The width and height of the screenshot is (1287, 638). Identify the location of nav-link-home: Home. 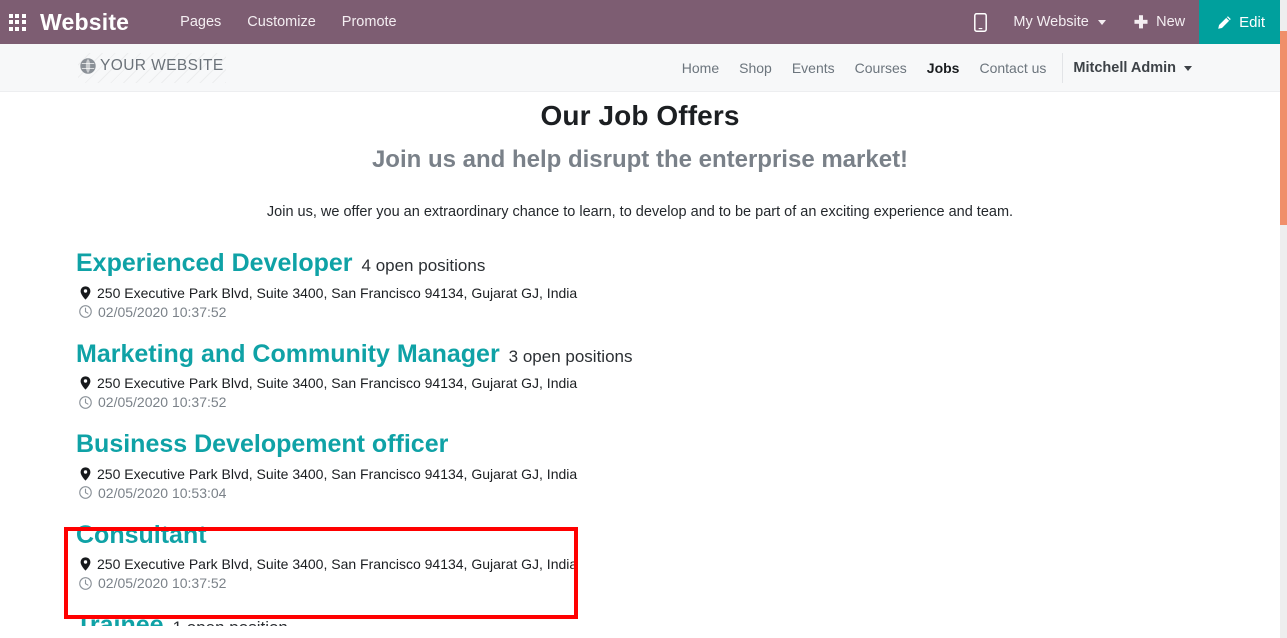
(700, 68).